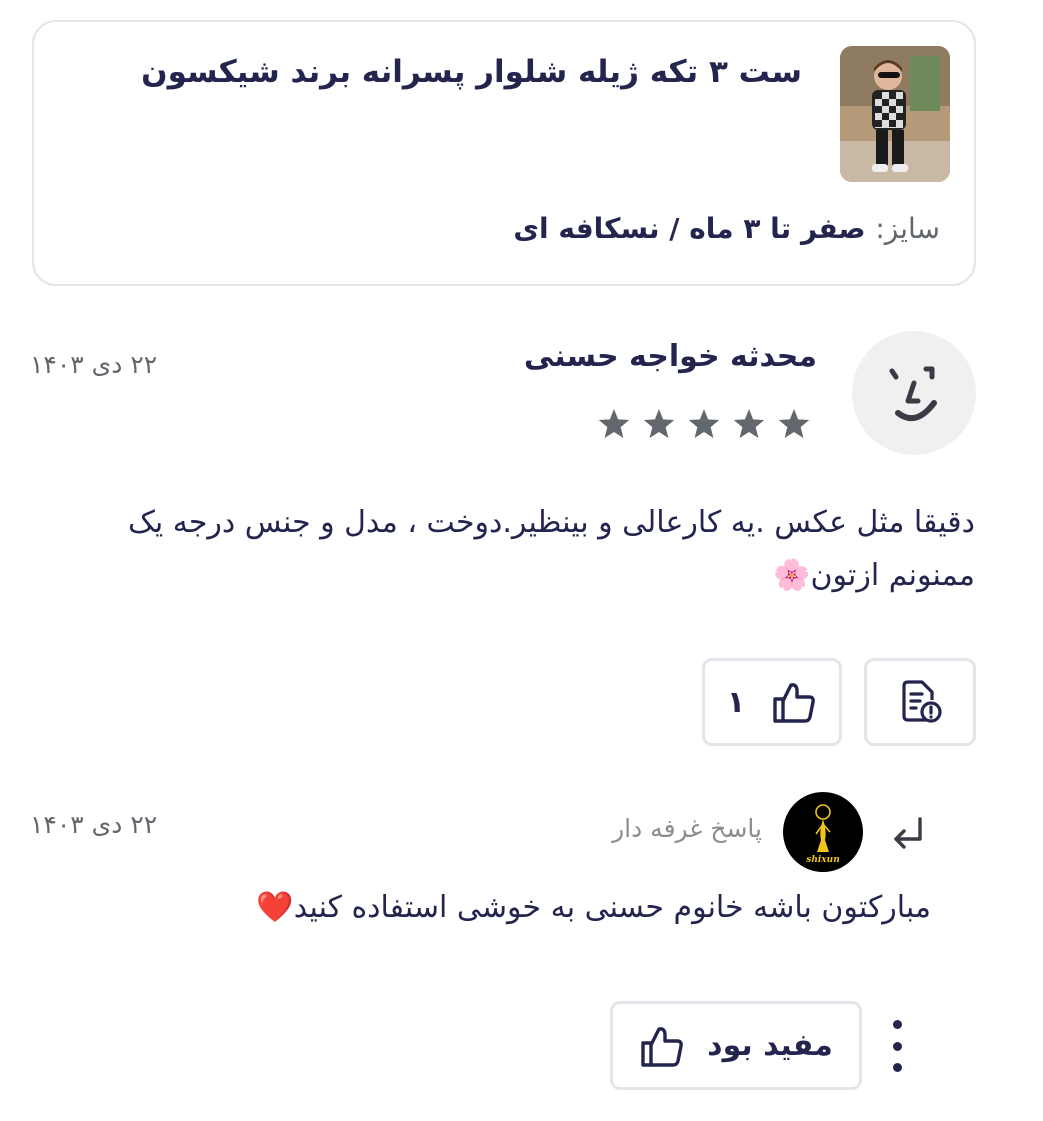  I want to click on user-avatar, so click(914, 393).